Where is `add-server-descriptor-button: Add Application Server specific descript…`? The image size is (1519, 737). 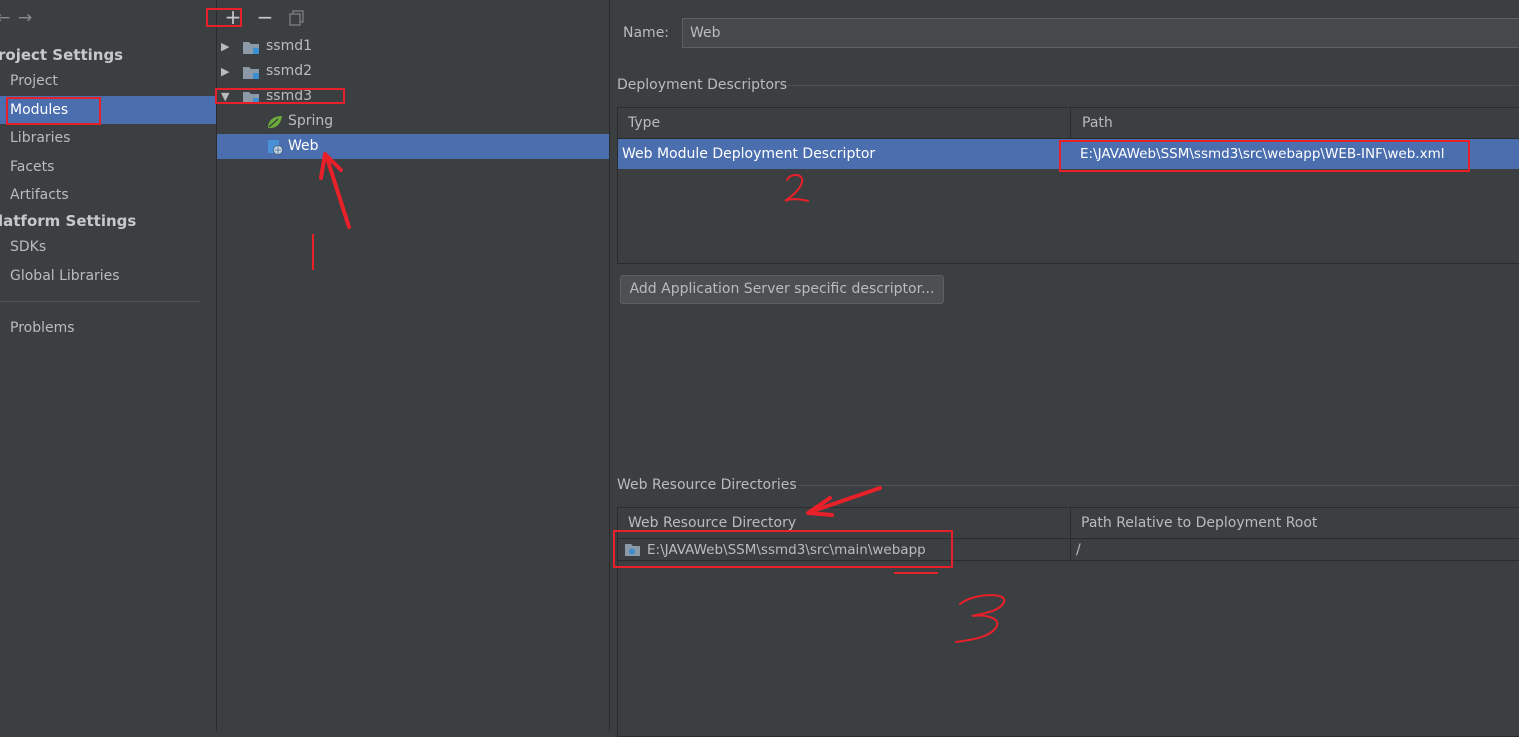
add-server-descriptor-button: Add Application Server specific descript… is located at coordinates (782, 289).